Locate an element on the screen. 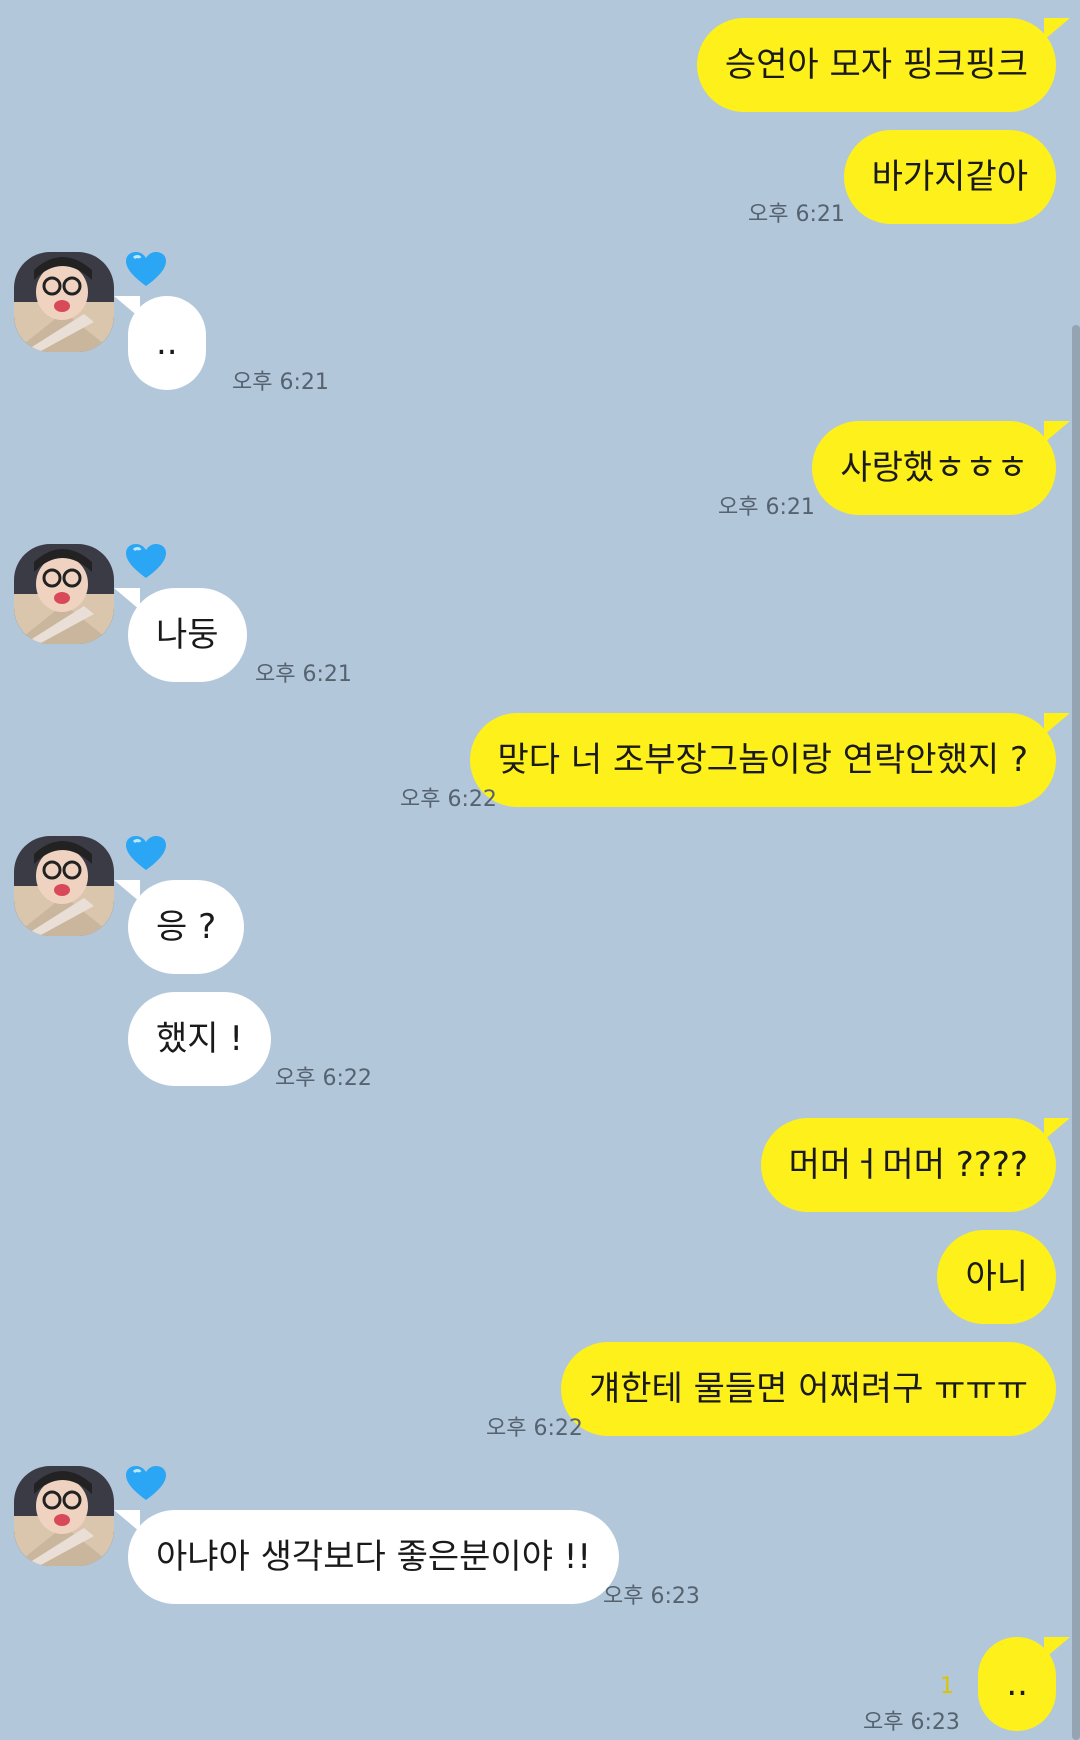  my-message-bubble: 승연아 모자 핑크핑크 is located at coordinates (883, 65).